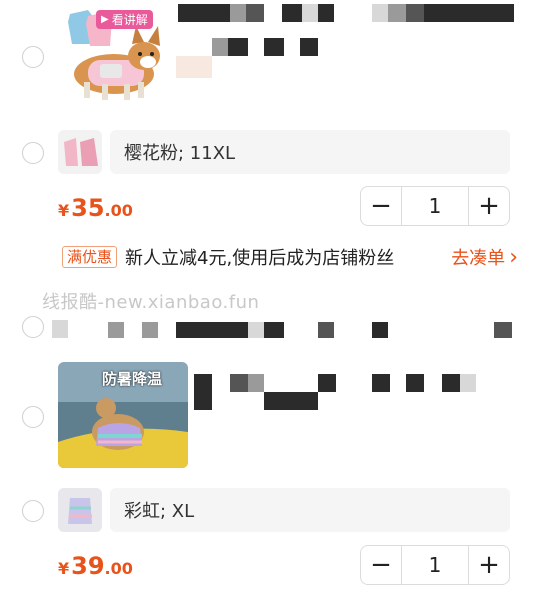 Image resolution: width=540 pixels, height=604 pixels. I want to click on price-integer: 35, so click(88, 208).